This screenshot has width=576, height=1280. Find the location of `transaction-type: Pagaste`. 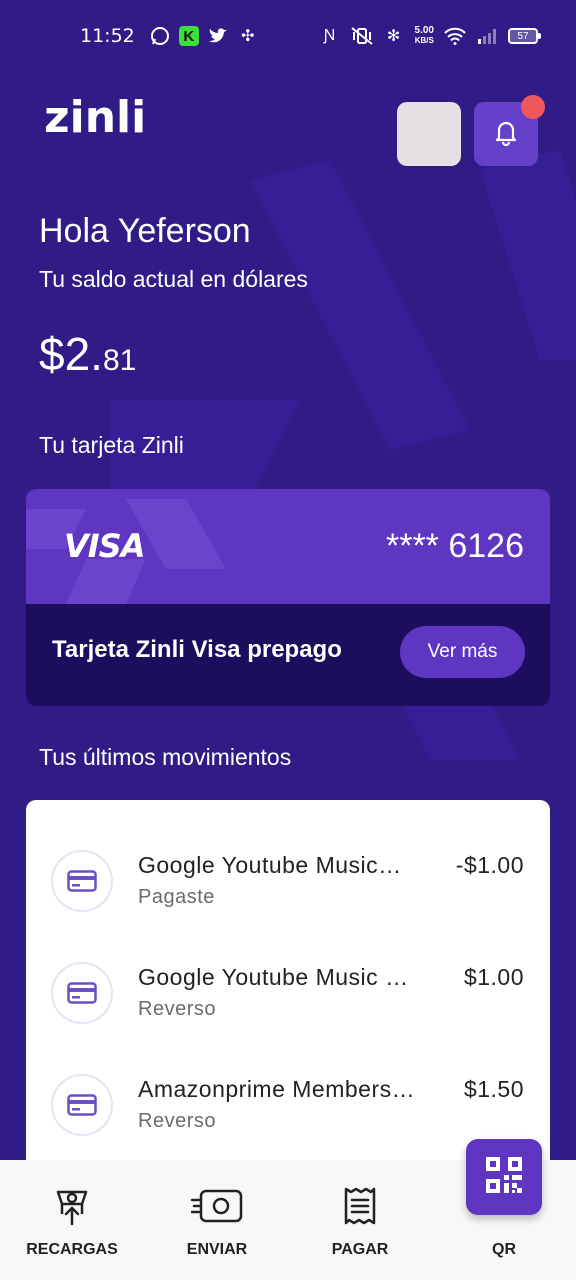

transaction-type: Pagaste is located at coordinates (176, 897).